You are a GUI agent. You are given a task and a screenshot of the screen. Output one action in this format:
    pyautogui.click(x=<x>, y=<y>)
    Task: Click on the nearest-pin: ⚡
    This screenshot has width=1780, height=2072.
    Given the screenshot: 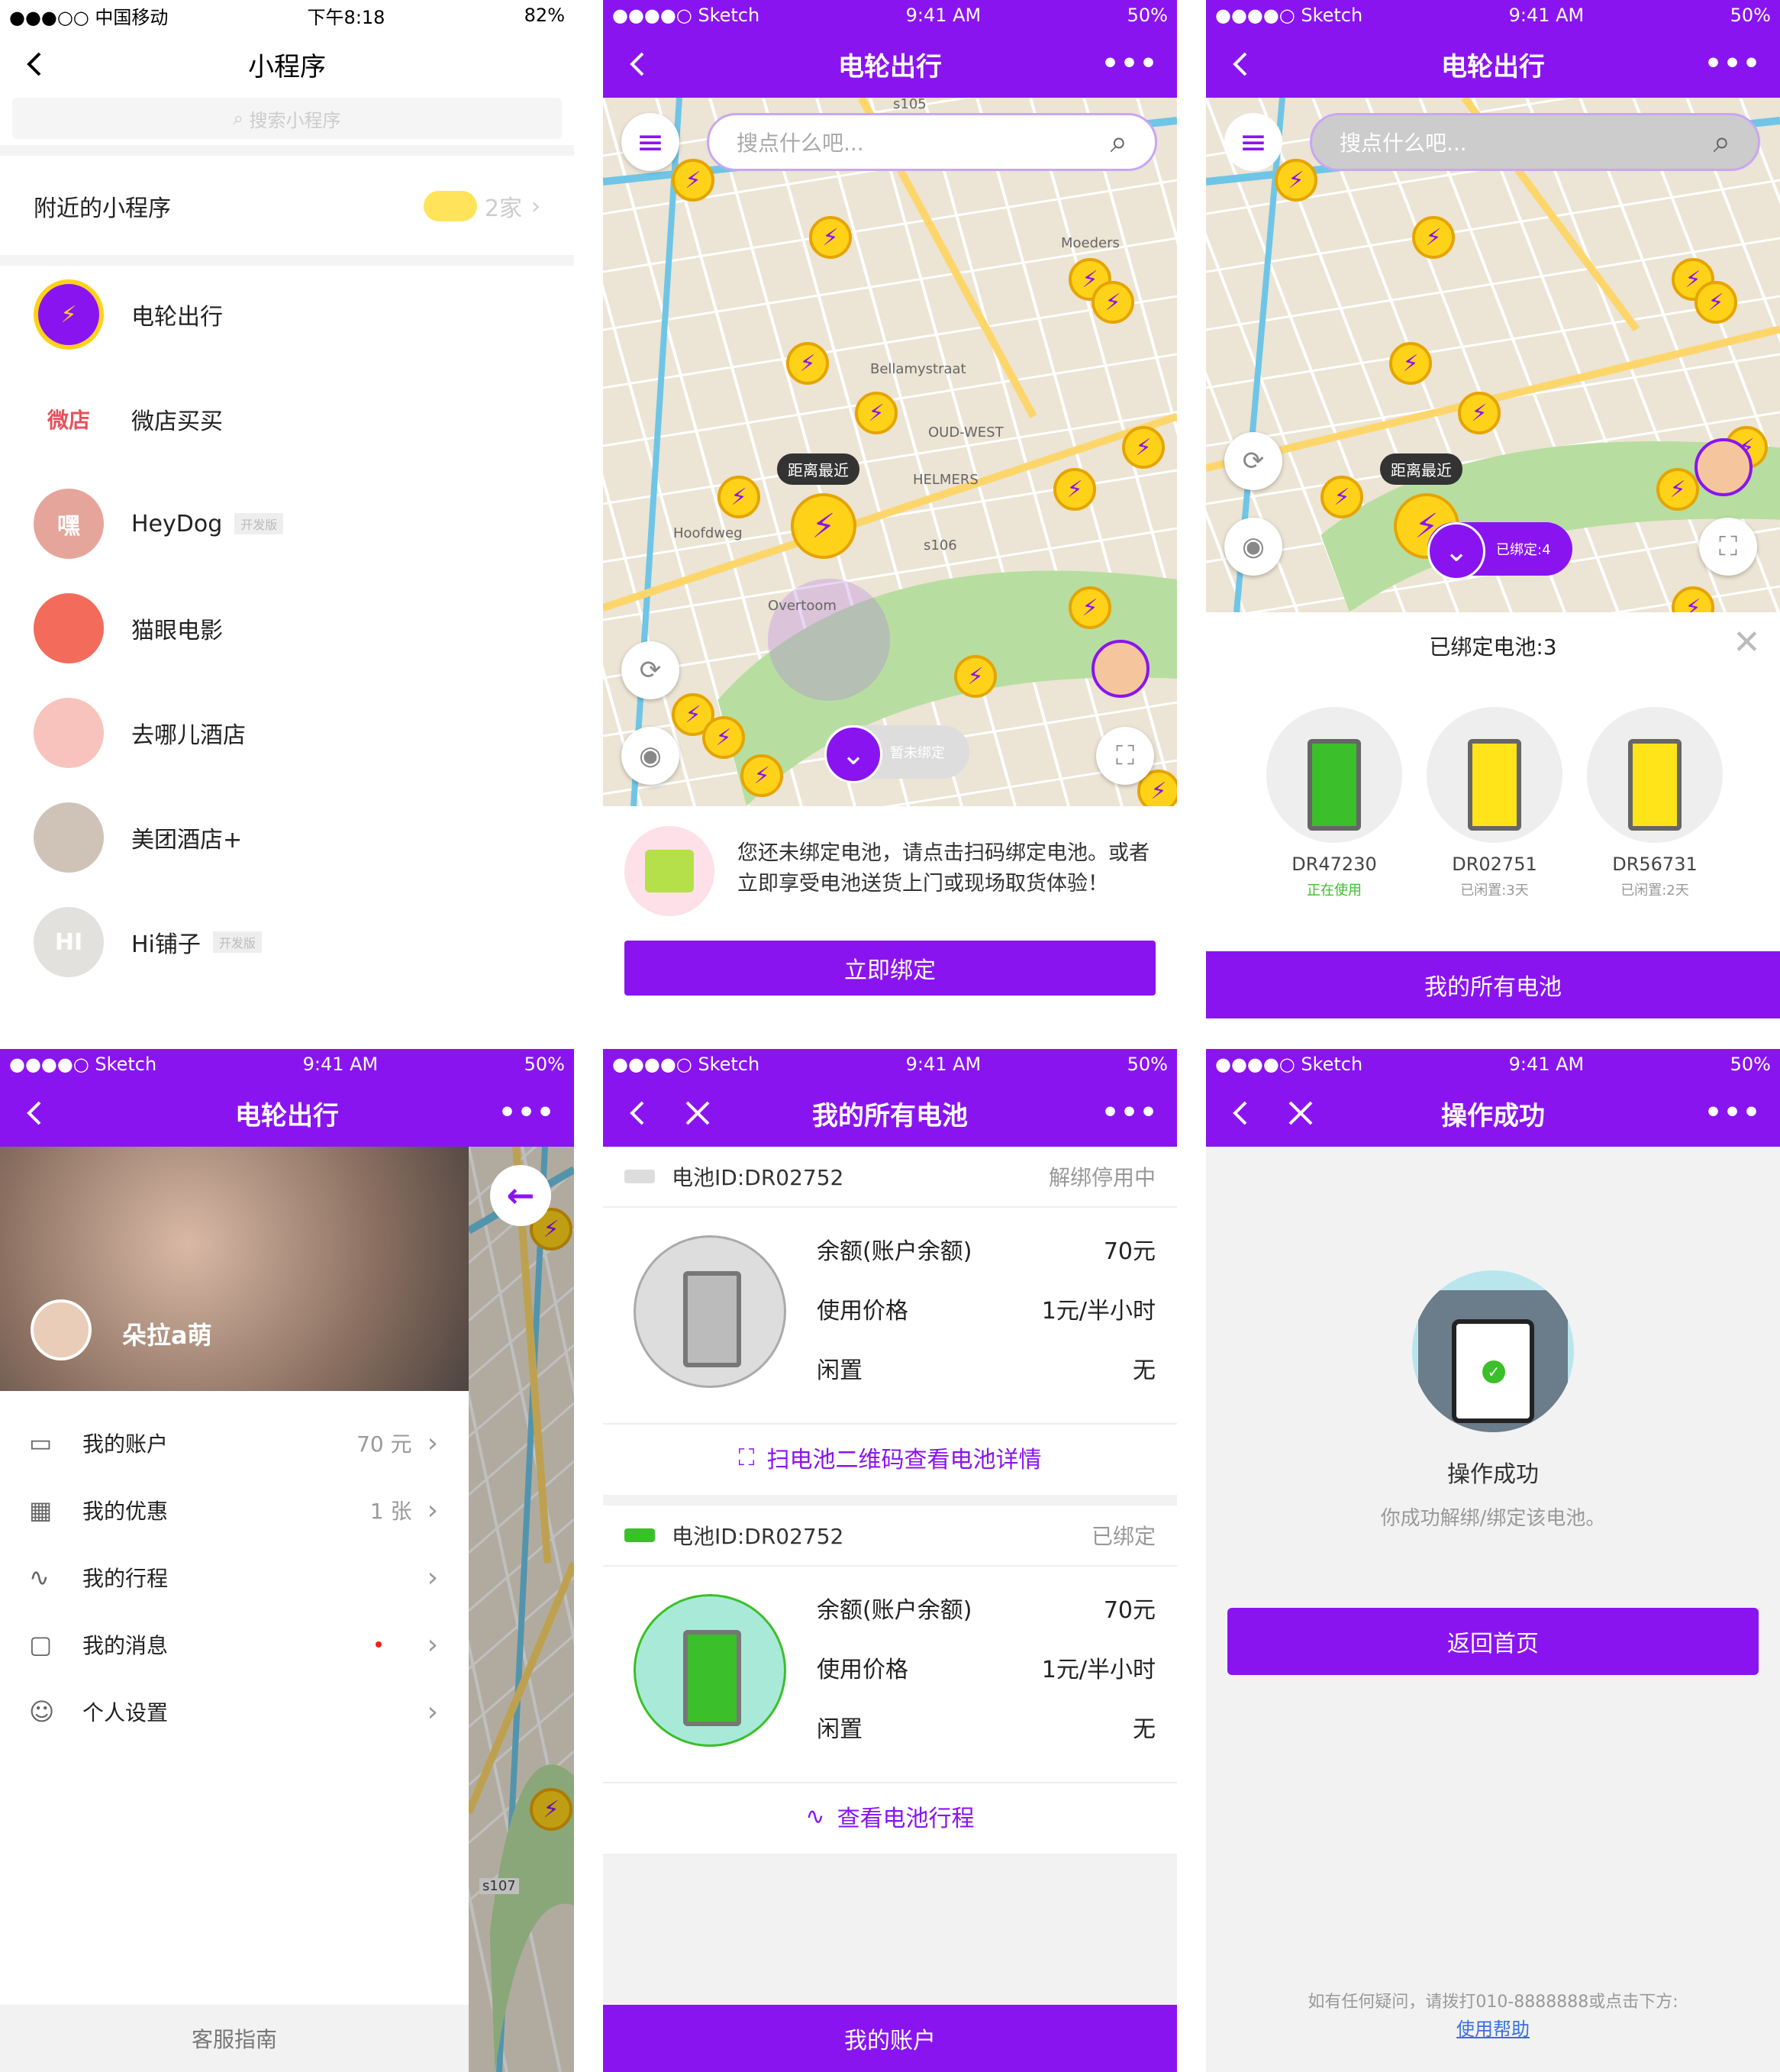 What is the action you would take?
    pyautogui.click(x=823, y=526)
    